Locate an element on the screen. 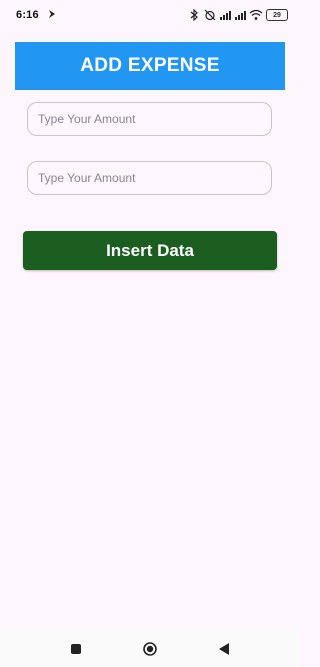 The image size is (320, 667). signal-2-icon is located at coordinates (240, 15).